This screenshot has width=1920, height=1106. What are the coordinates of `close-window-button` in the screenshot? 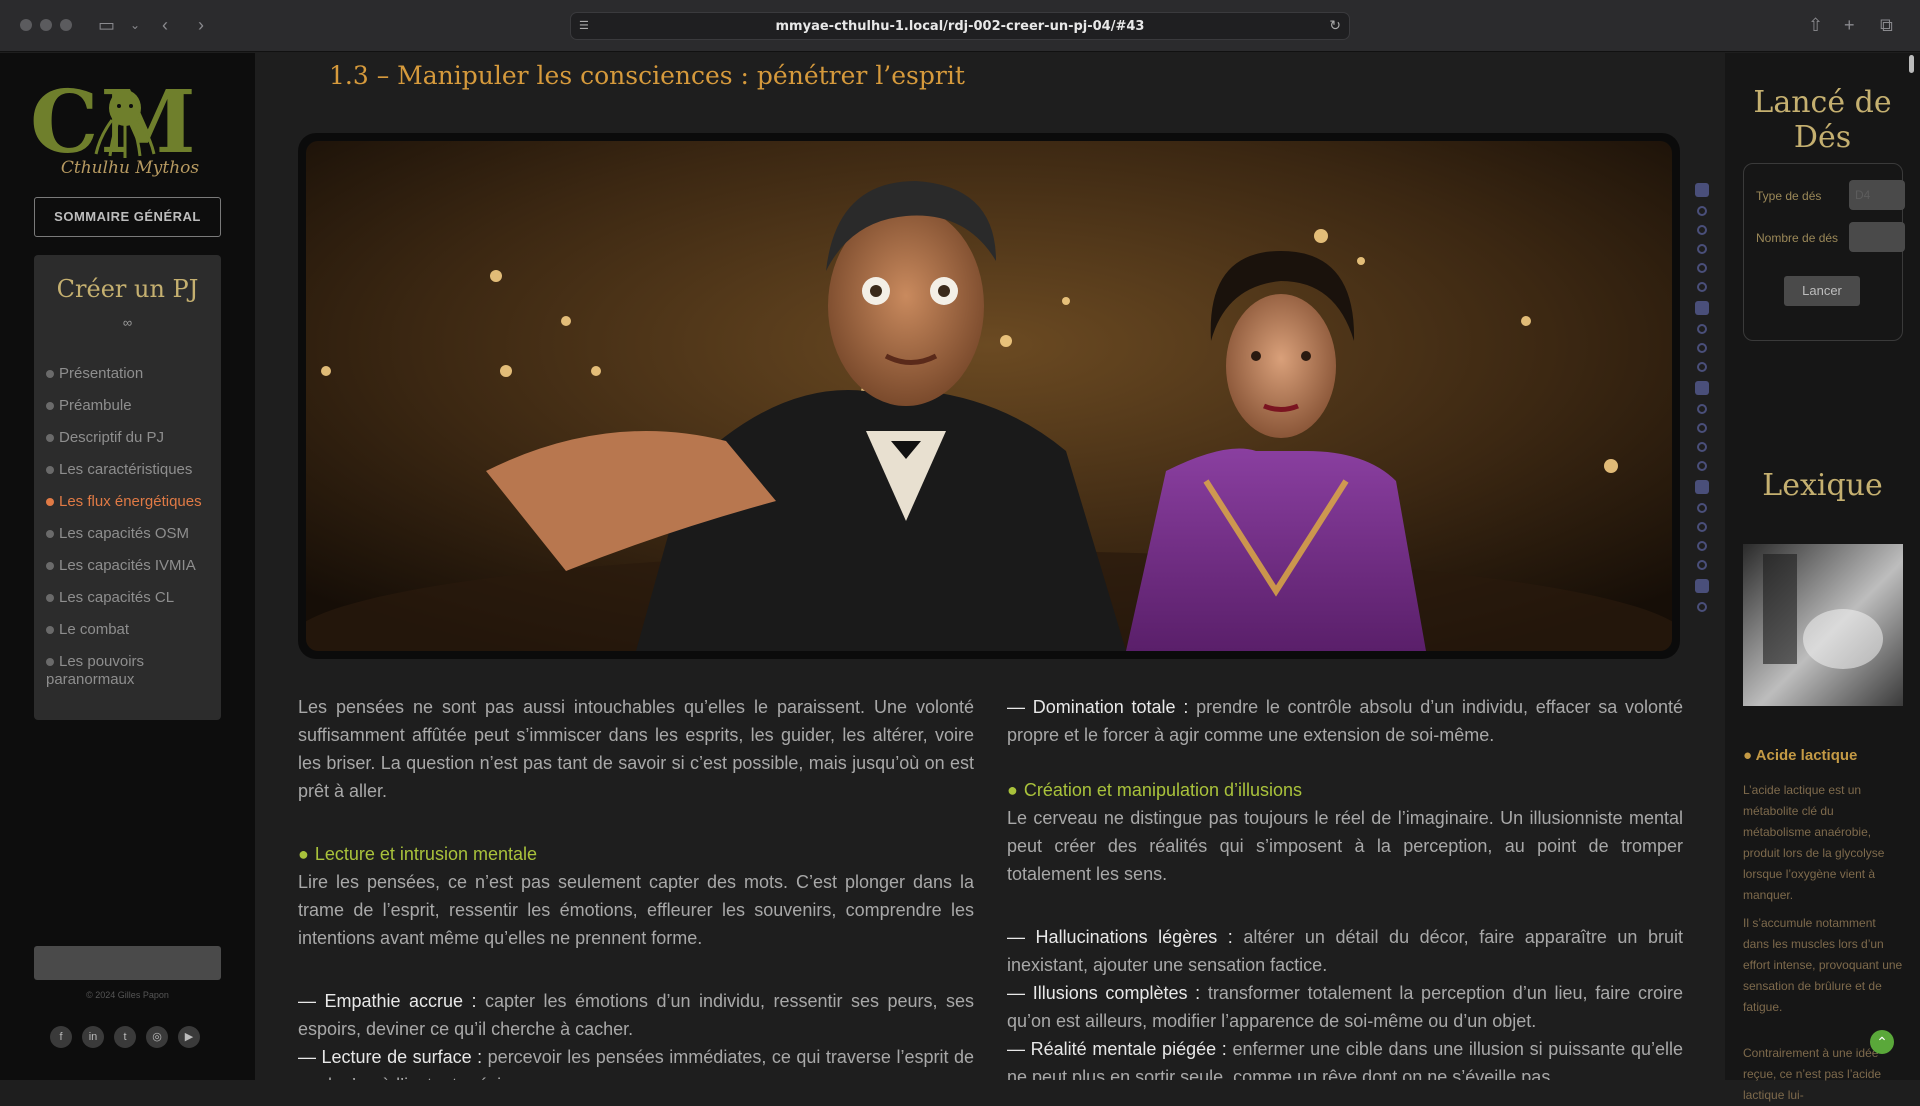 It's located at (26, 25).